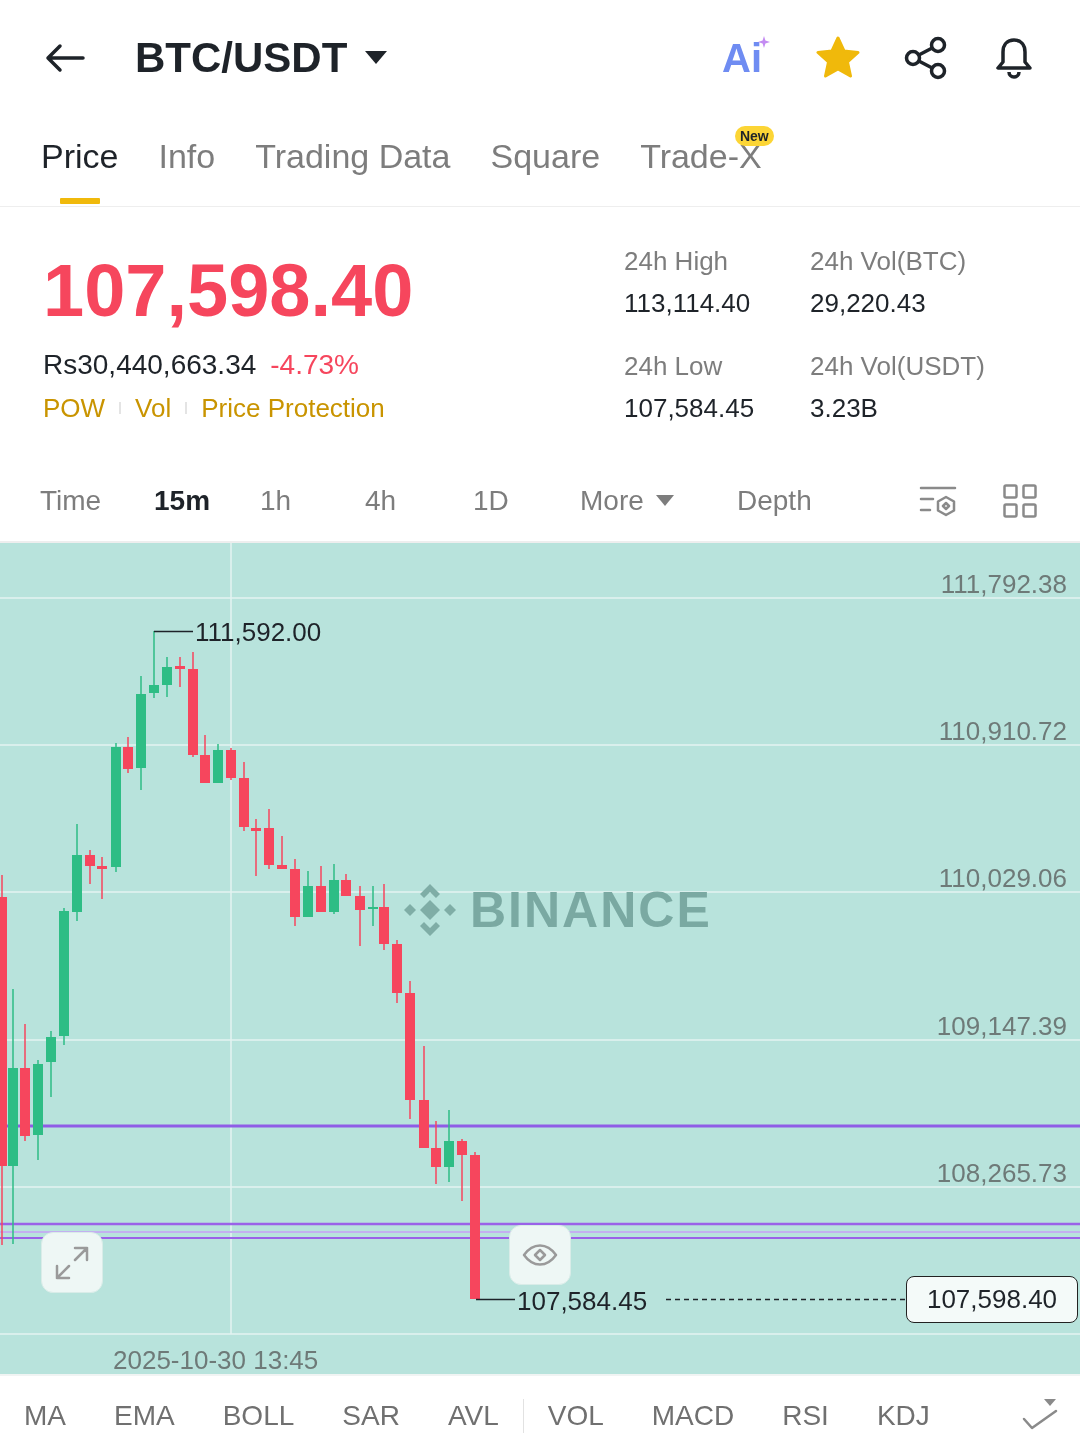 The width and height of the screenshot is (1080, 1456). Describe the element at coordinates (903, 1416) in the screenshot. I see `indicator-tab: KDJ` at that location.